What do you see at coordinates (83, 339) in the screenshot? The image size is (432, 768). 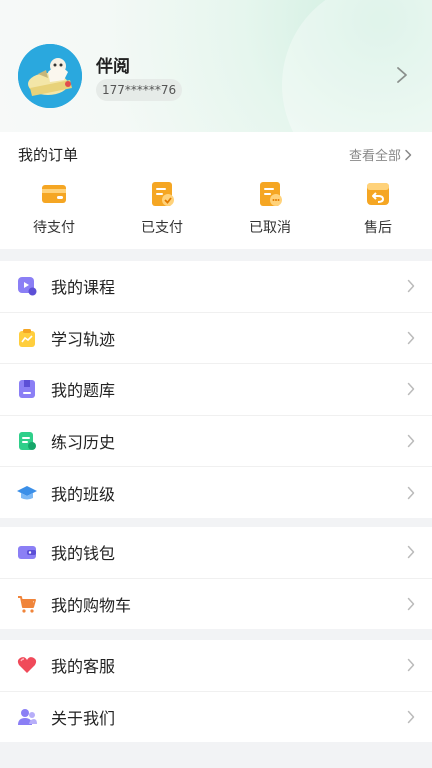 I see `menu-item-label: 学习轨迹` at bounding box center [83, 339].